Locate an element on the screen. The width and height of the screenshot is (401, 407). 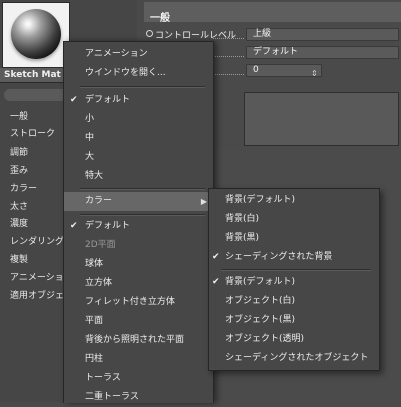
submenu-item-object-transparent: オブジェクト(透明) is located at coordinates (294, 339).